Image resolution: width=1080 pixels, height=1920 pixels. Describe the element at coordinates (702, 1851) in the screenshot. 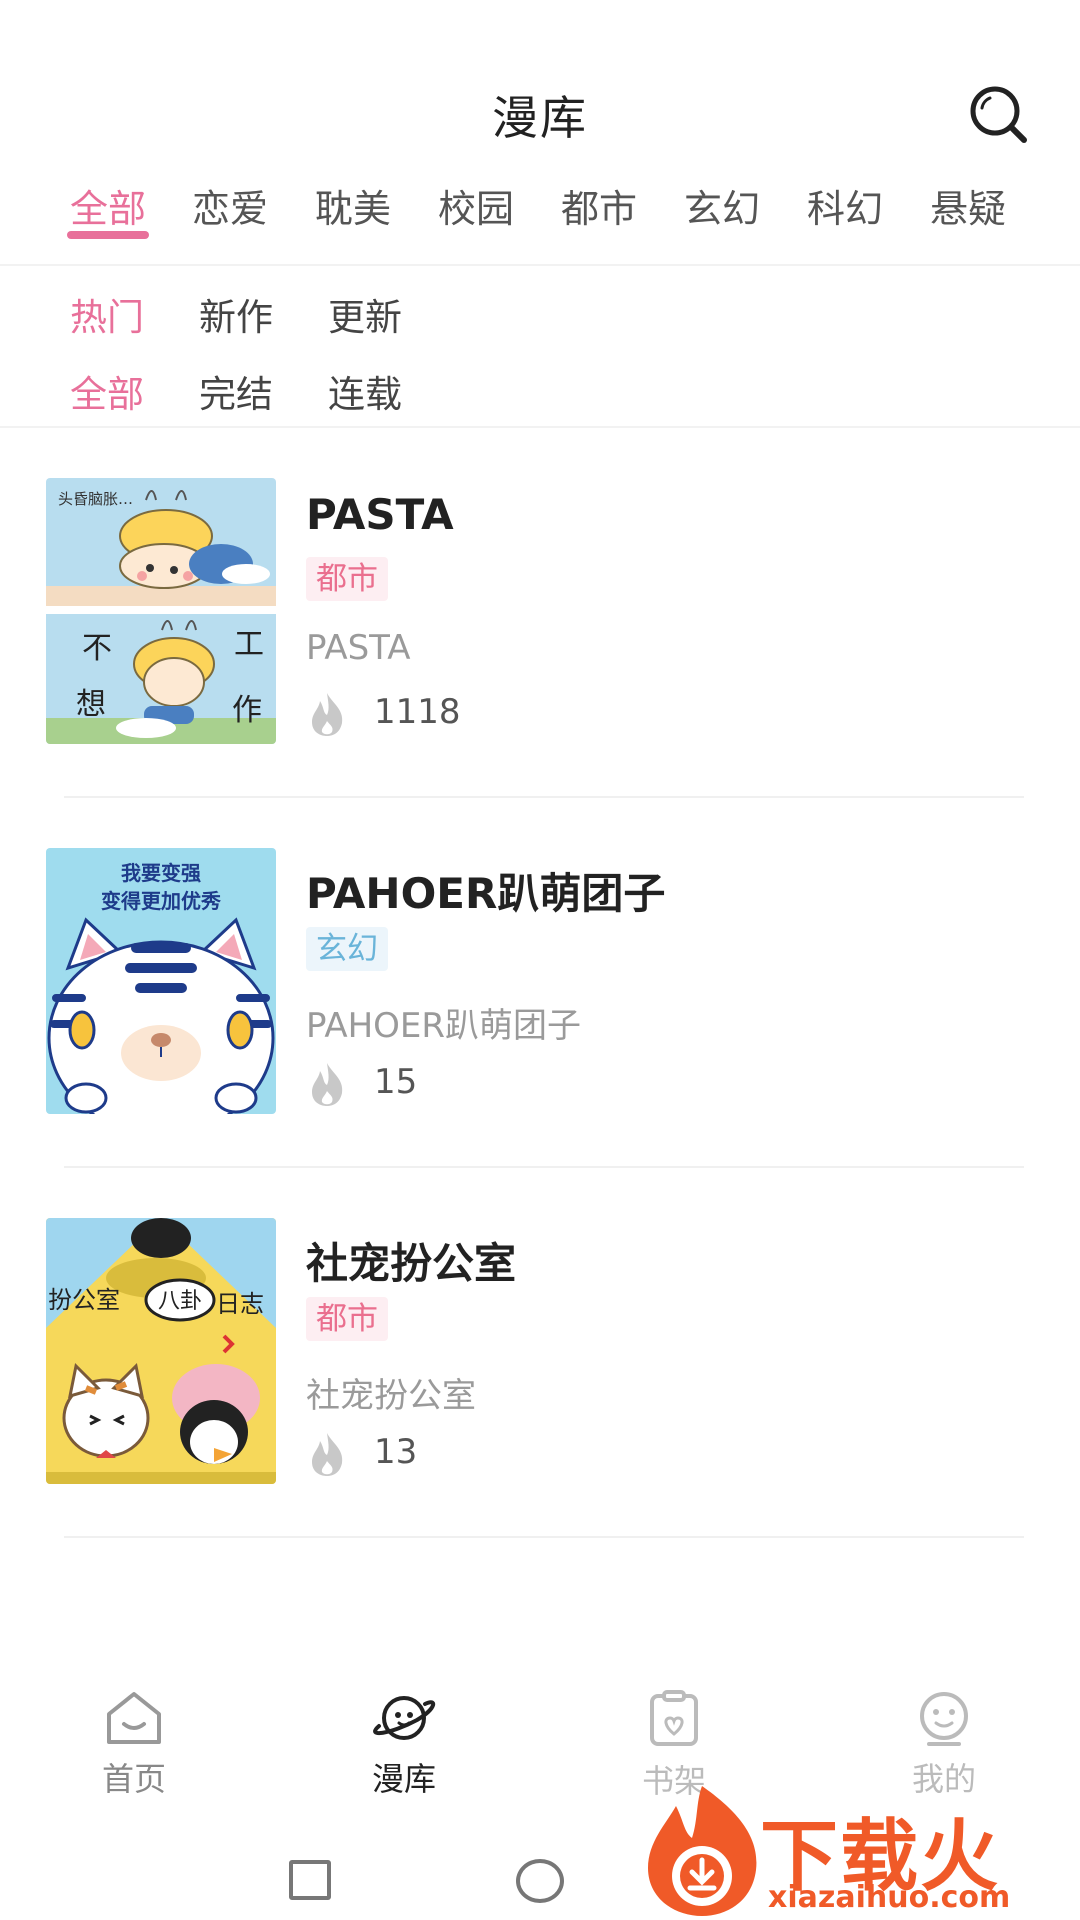

I see `watermark-logo` at that location.